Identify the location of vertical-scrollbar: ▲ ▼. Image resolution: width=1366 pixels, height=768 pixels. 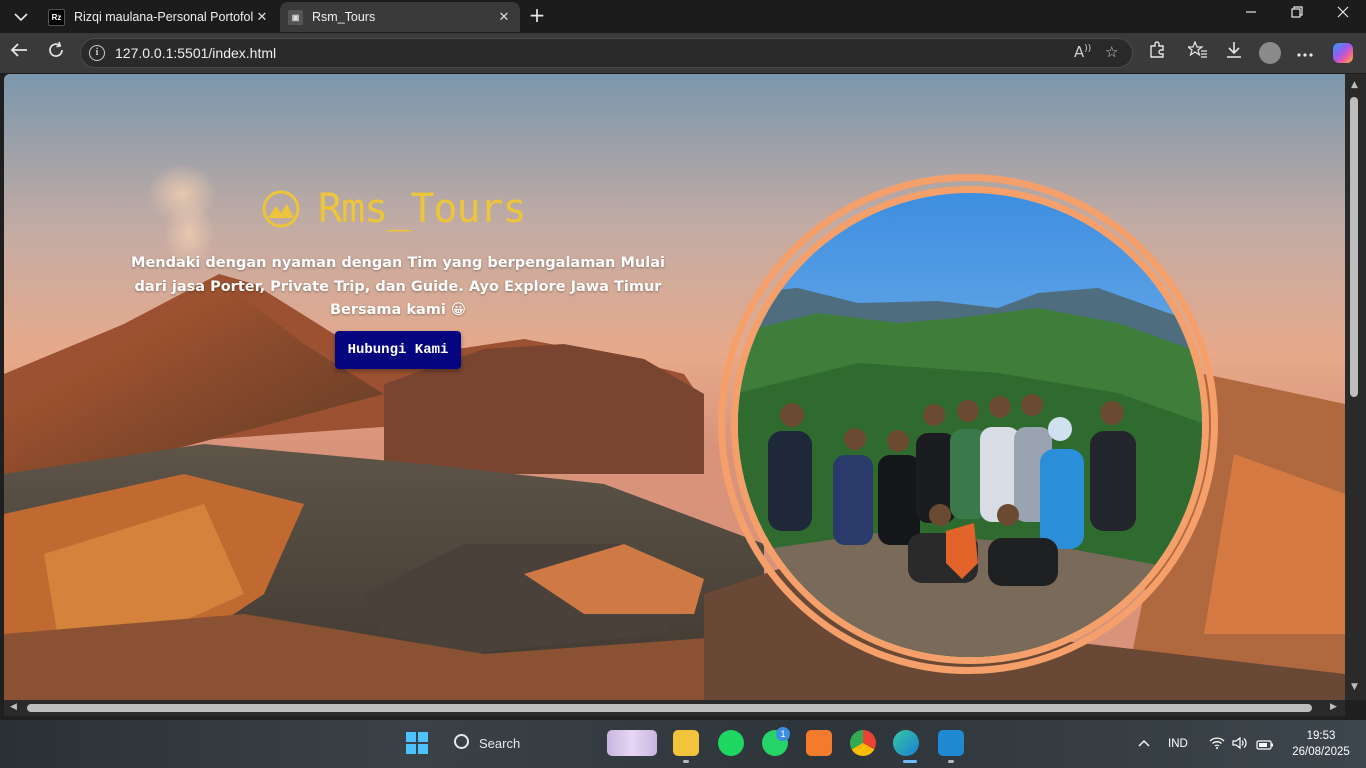
(1355, 387).